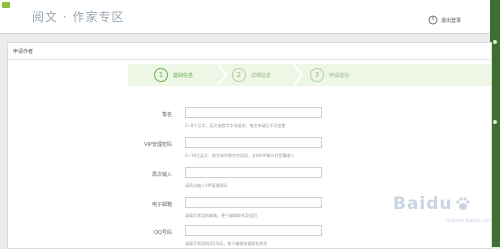 This screenshot has width=500, height=249. I want to click on pen-name-input, so click(253, 112).